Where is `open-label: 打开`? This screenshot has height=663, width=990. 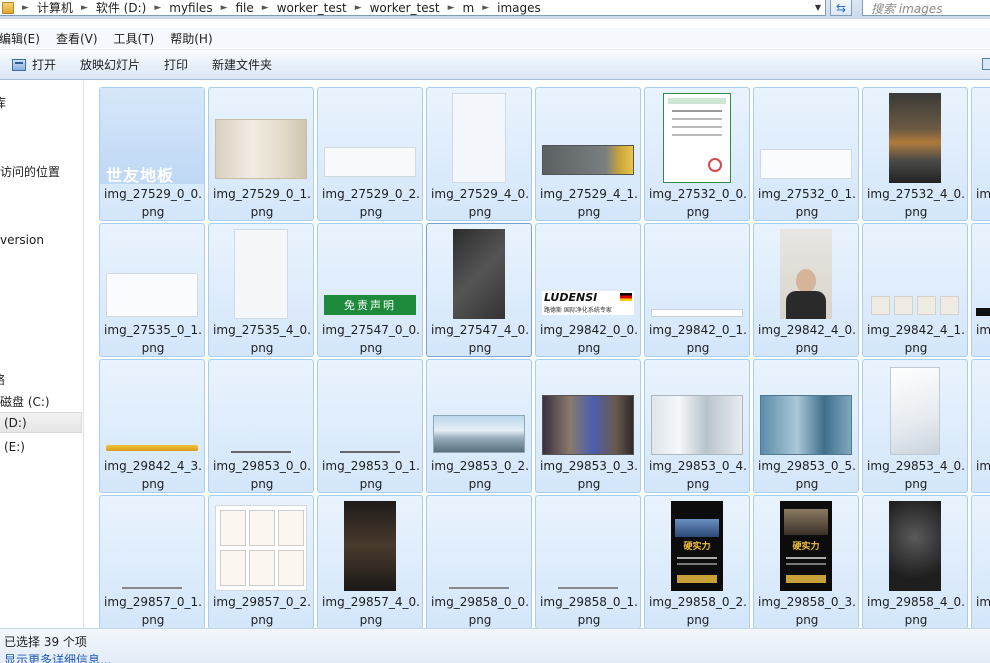 open-label: 打开 is located at coordinates (44, 65).